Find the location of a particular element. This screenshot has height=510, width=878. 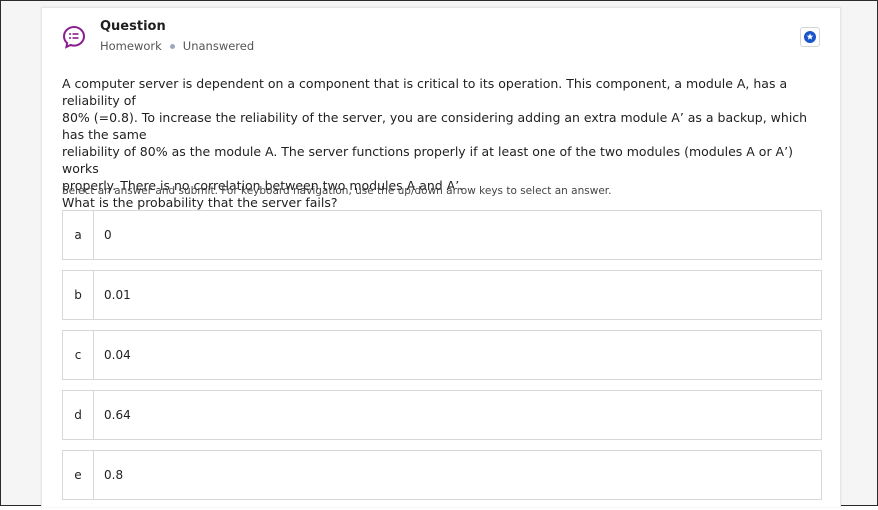

question-status-label: Unanswered is located at coordinates (218, 46).